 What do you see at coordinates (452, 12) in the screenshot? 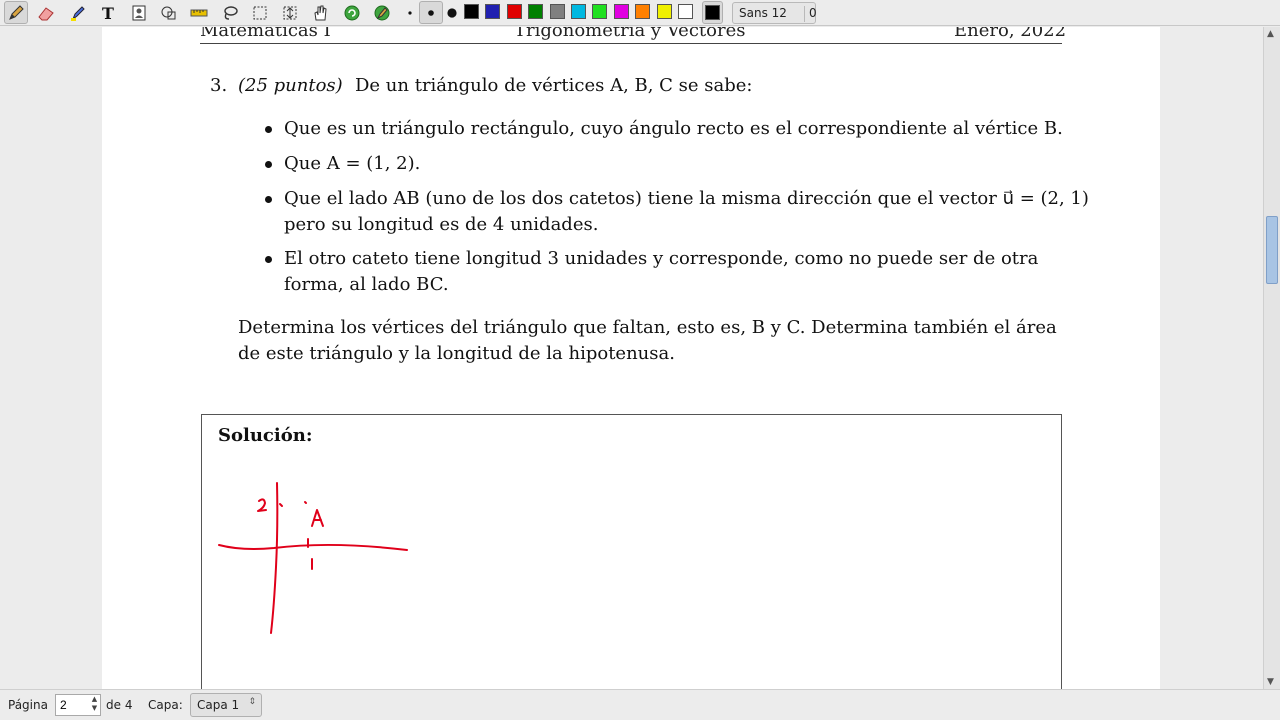
I see `thickness-thick-icon` at bounding box center [452, 12].